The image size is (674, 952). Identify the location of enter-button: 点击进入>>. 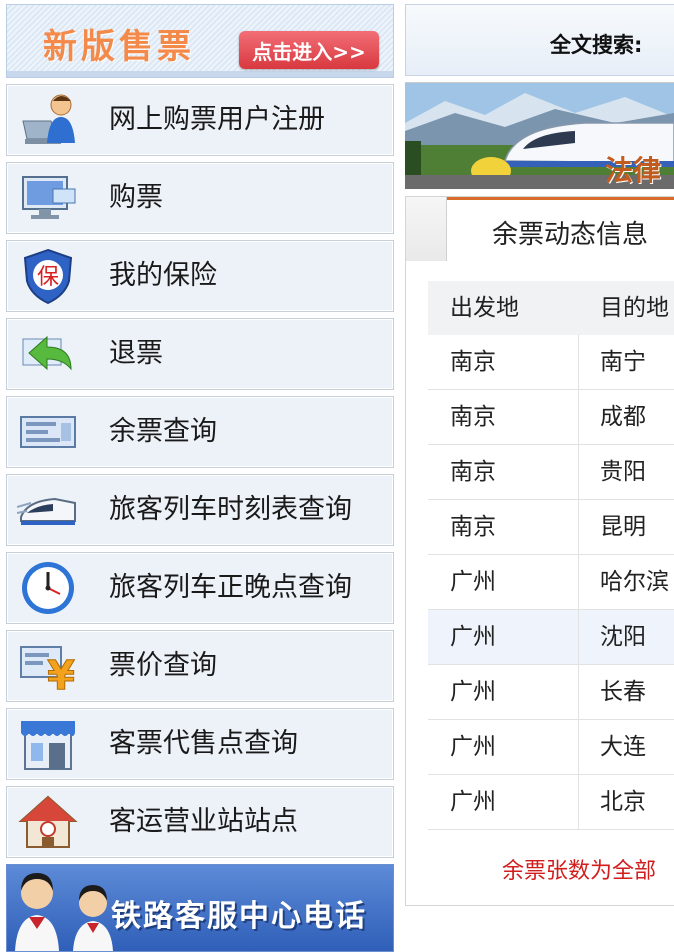
(309, 50).